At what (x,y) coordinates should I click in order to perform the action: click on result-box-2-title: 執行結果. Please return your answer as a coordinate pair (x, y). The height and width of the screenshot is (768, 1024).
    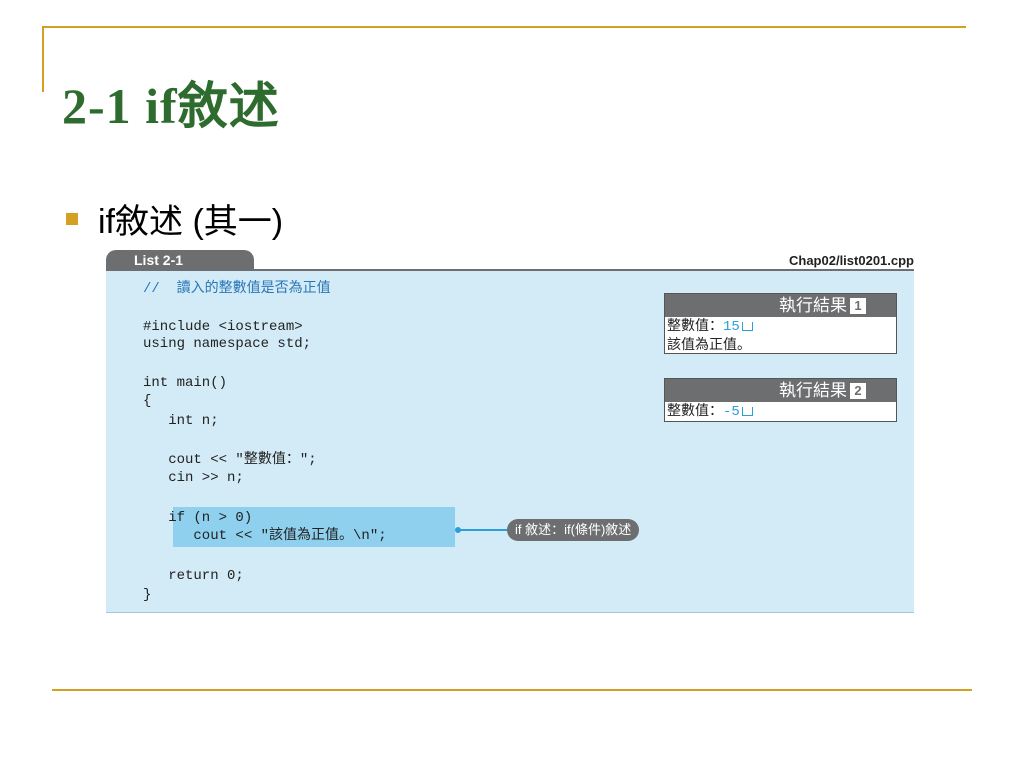
    Looking at the image, I should click on (813, 390).